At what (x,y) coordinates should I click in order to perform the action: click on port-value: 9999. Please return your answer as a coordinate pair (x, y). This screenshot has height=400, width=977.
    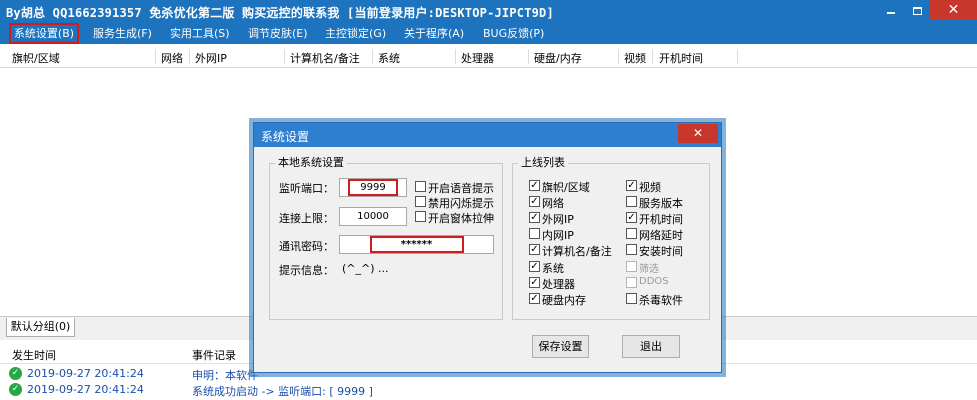
    Looking at the image, I should click on (373, 187).